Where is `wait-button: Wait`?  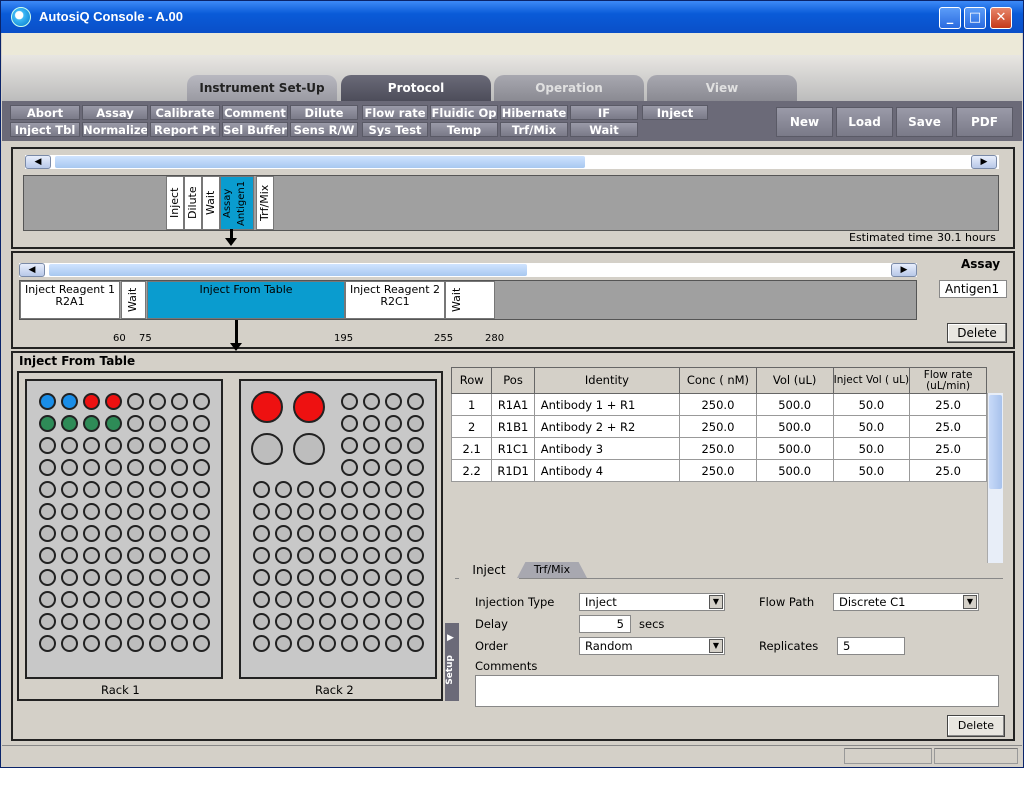
wait-button: Wait is located at coordinates (604, 129).